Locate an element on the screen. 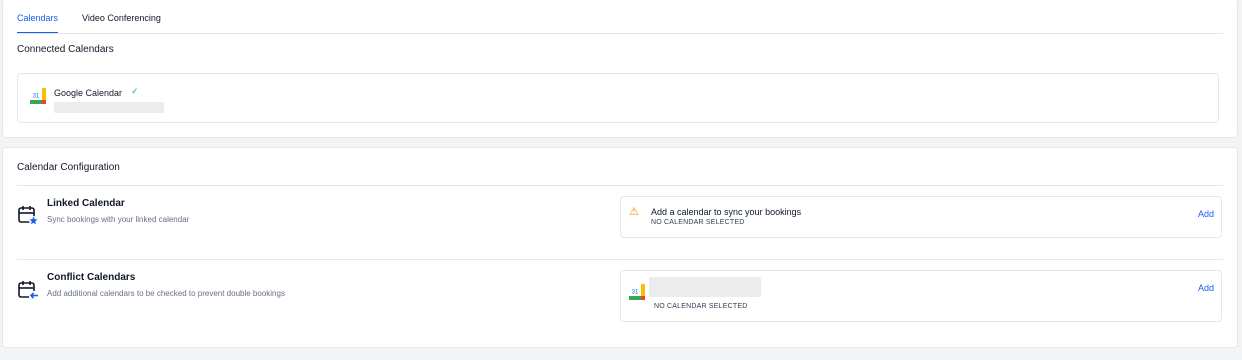 The width and height of the screenshot is (1242, 360). tab-calendars: Calendars is located at coordinates (38, 23).